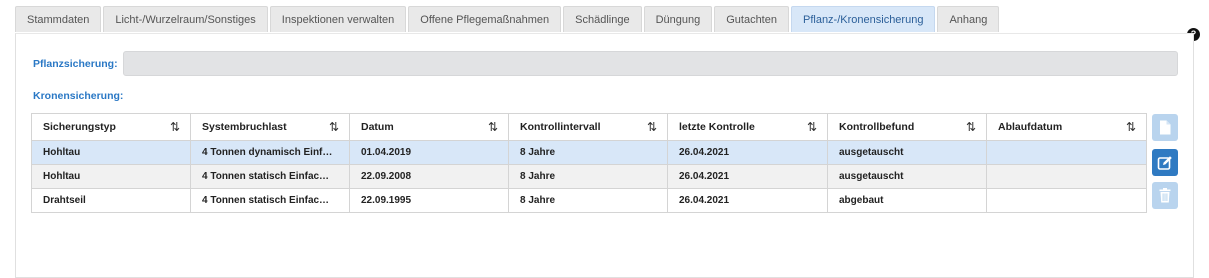  Describe the element at coordinates (747, 127) in the screenshot. I see `column-header-letzte-kontrolle: letzte Kontrolle ⇅` at that location.